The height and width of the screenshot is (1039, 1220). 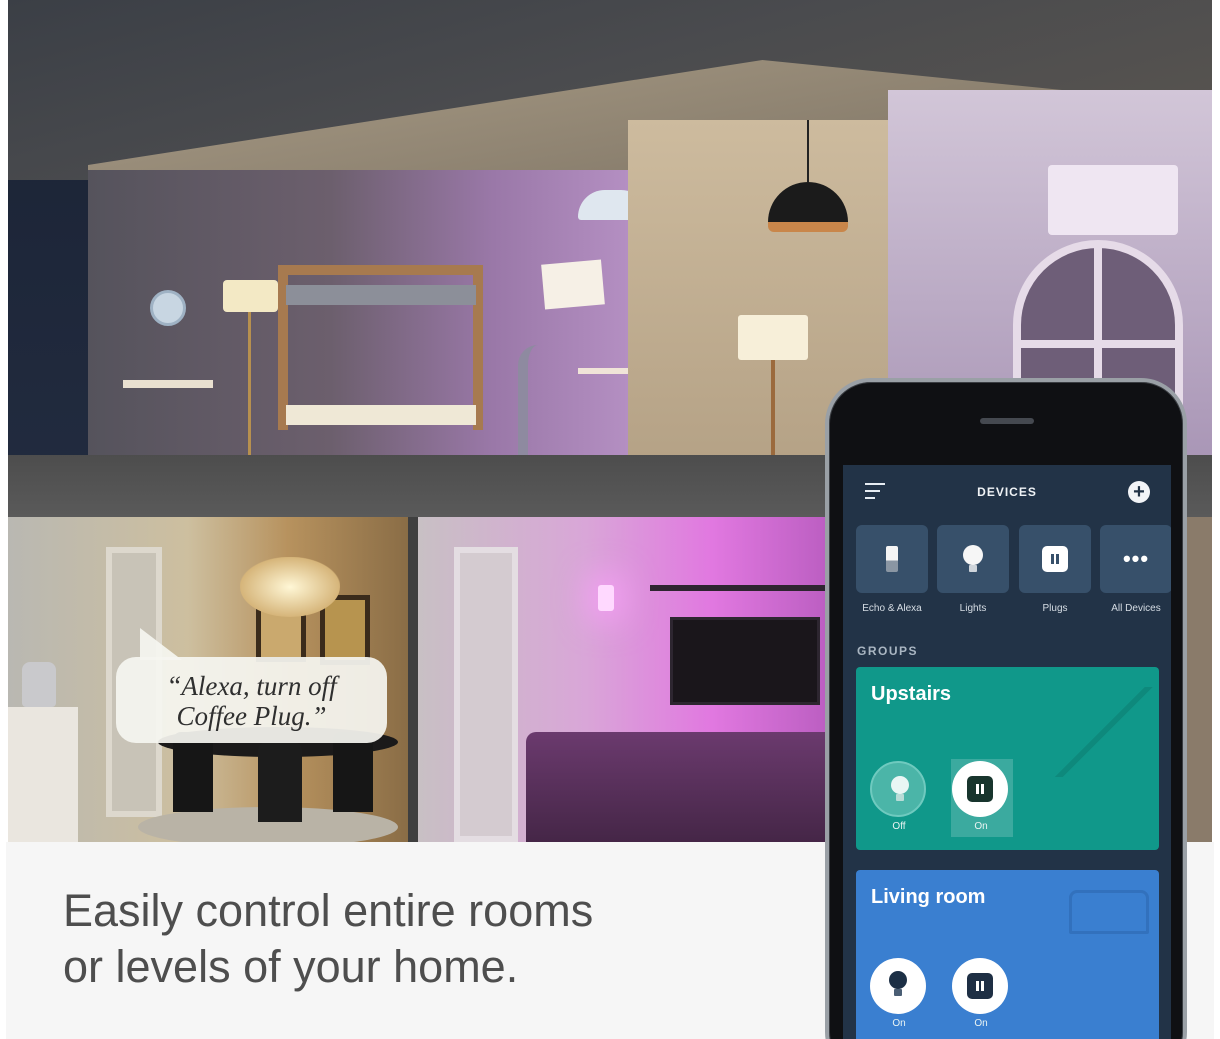 What do you see at coordinates (1113, 200) in the screenshot?
I see `drum-chandelier` at bounding box center [1113, 200].